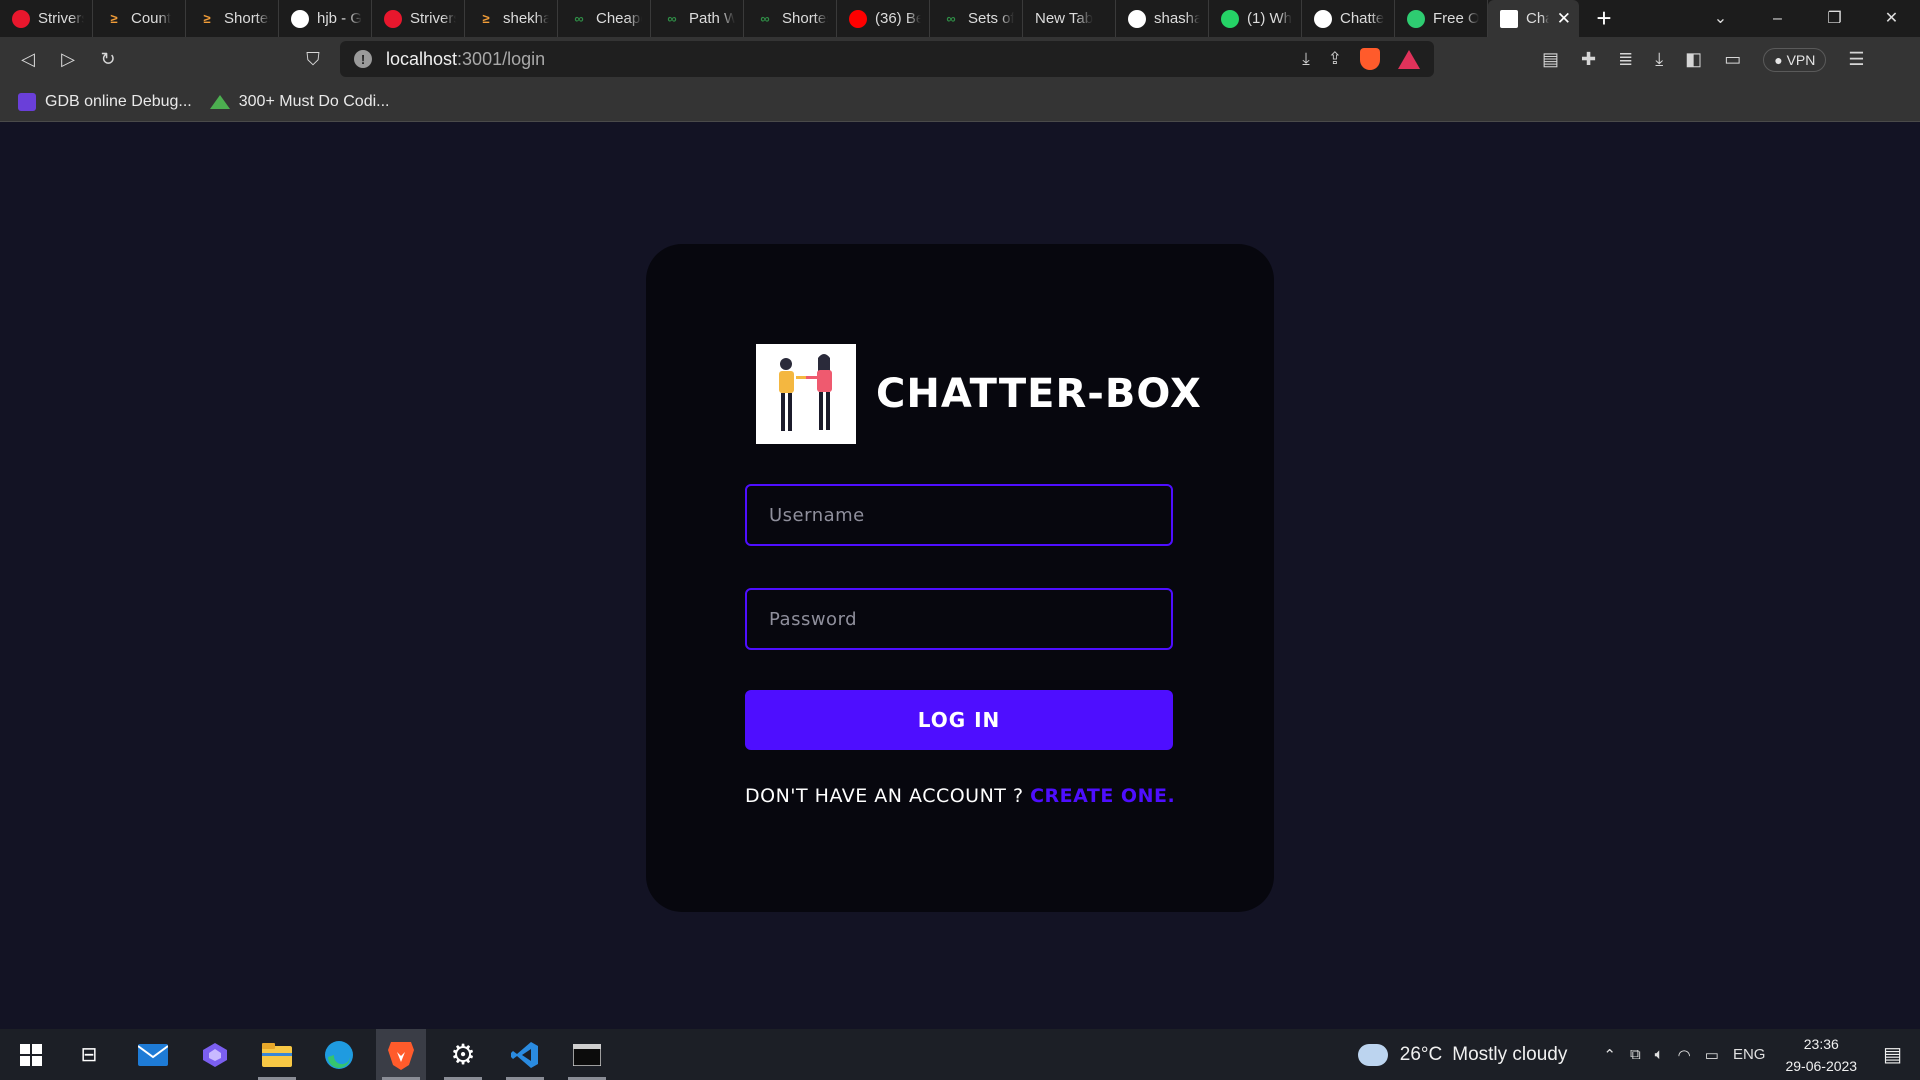  Describe the element at coordinates (1821, 1055) in the screenshot. I see `clock: 23:36 29-06-2023` at that location.